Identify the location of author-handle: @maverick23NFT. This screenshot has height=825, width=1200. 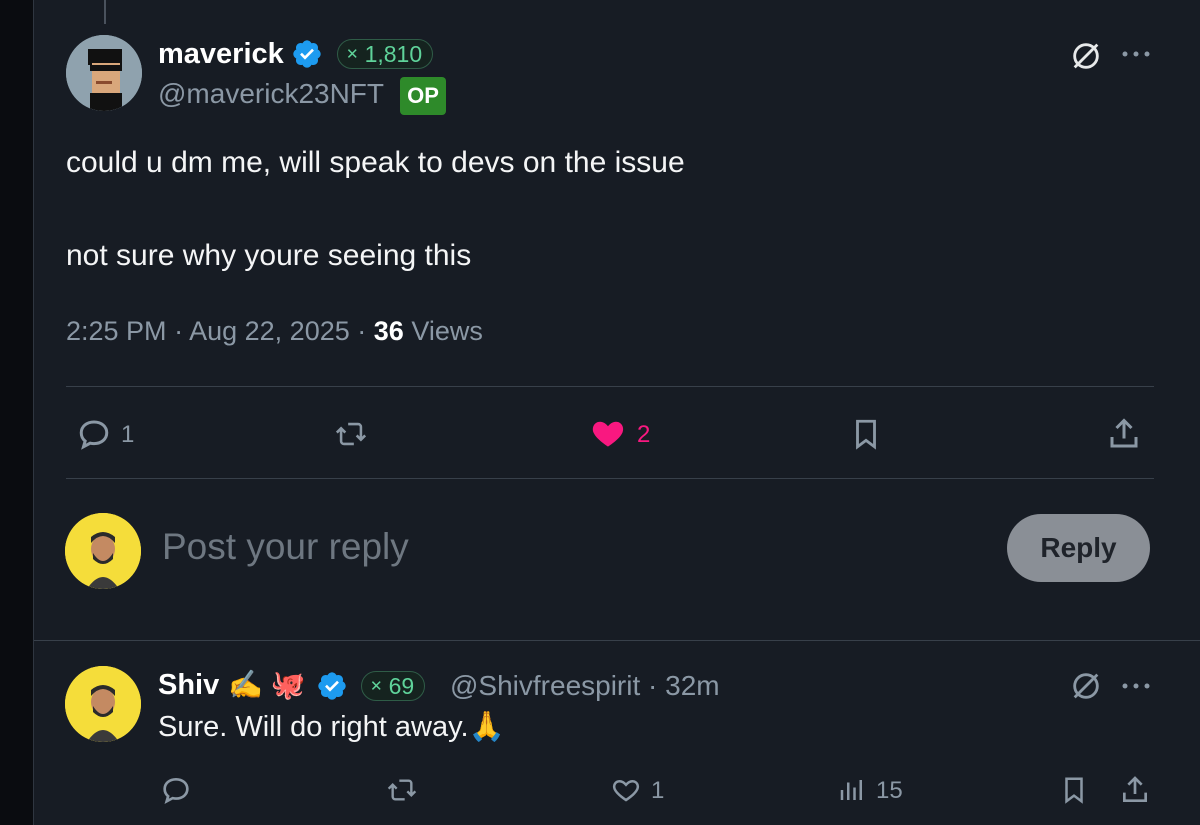
(271, 94).